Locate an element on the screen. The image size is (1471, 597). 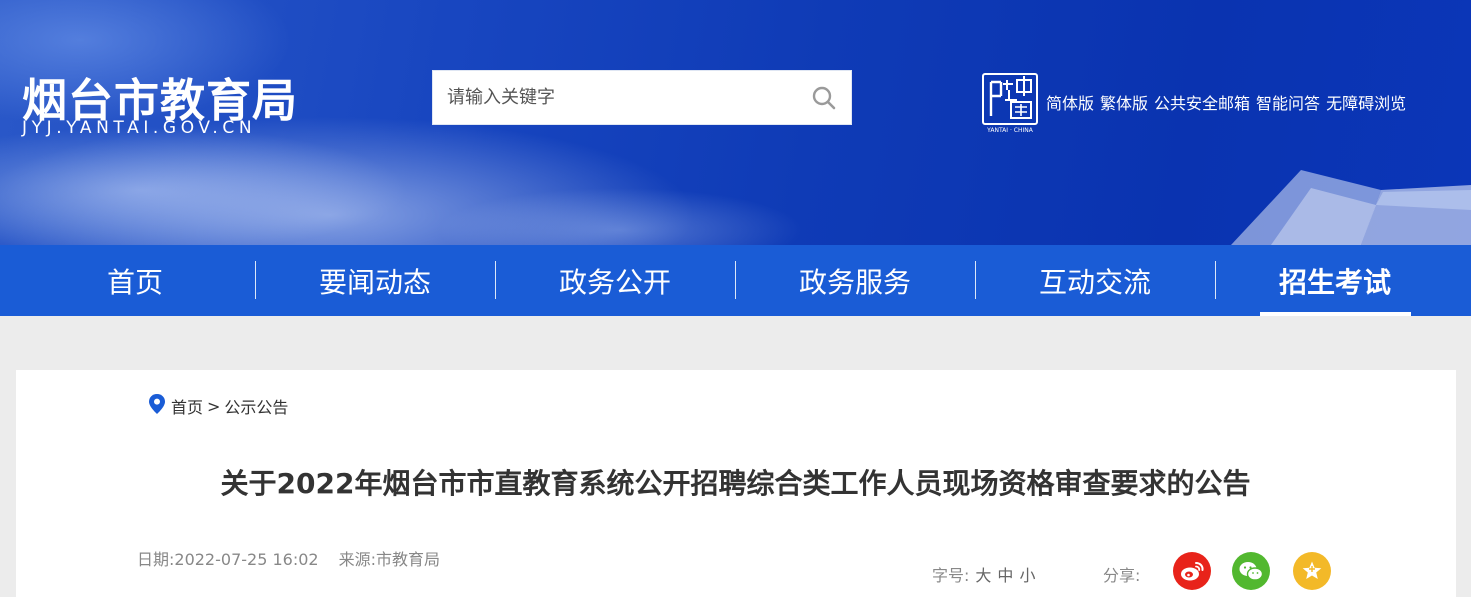
breadcrumb: 首页 > 公示公告 is located at coordinates (217, 406).